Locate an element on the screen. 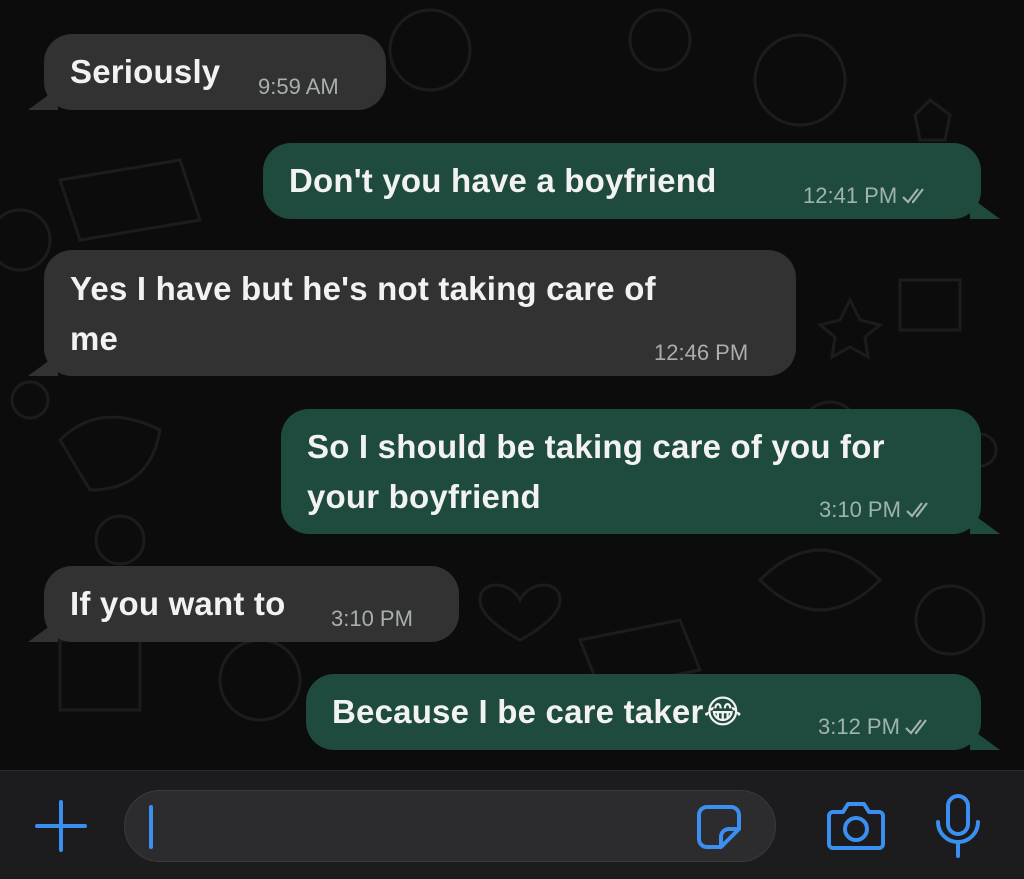 Image resolution: width=1024 pixels, height=879 pixels. message-time-text: 3:10 PM is located at coordinates (372, 618).